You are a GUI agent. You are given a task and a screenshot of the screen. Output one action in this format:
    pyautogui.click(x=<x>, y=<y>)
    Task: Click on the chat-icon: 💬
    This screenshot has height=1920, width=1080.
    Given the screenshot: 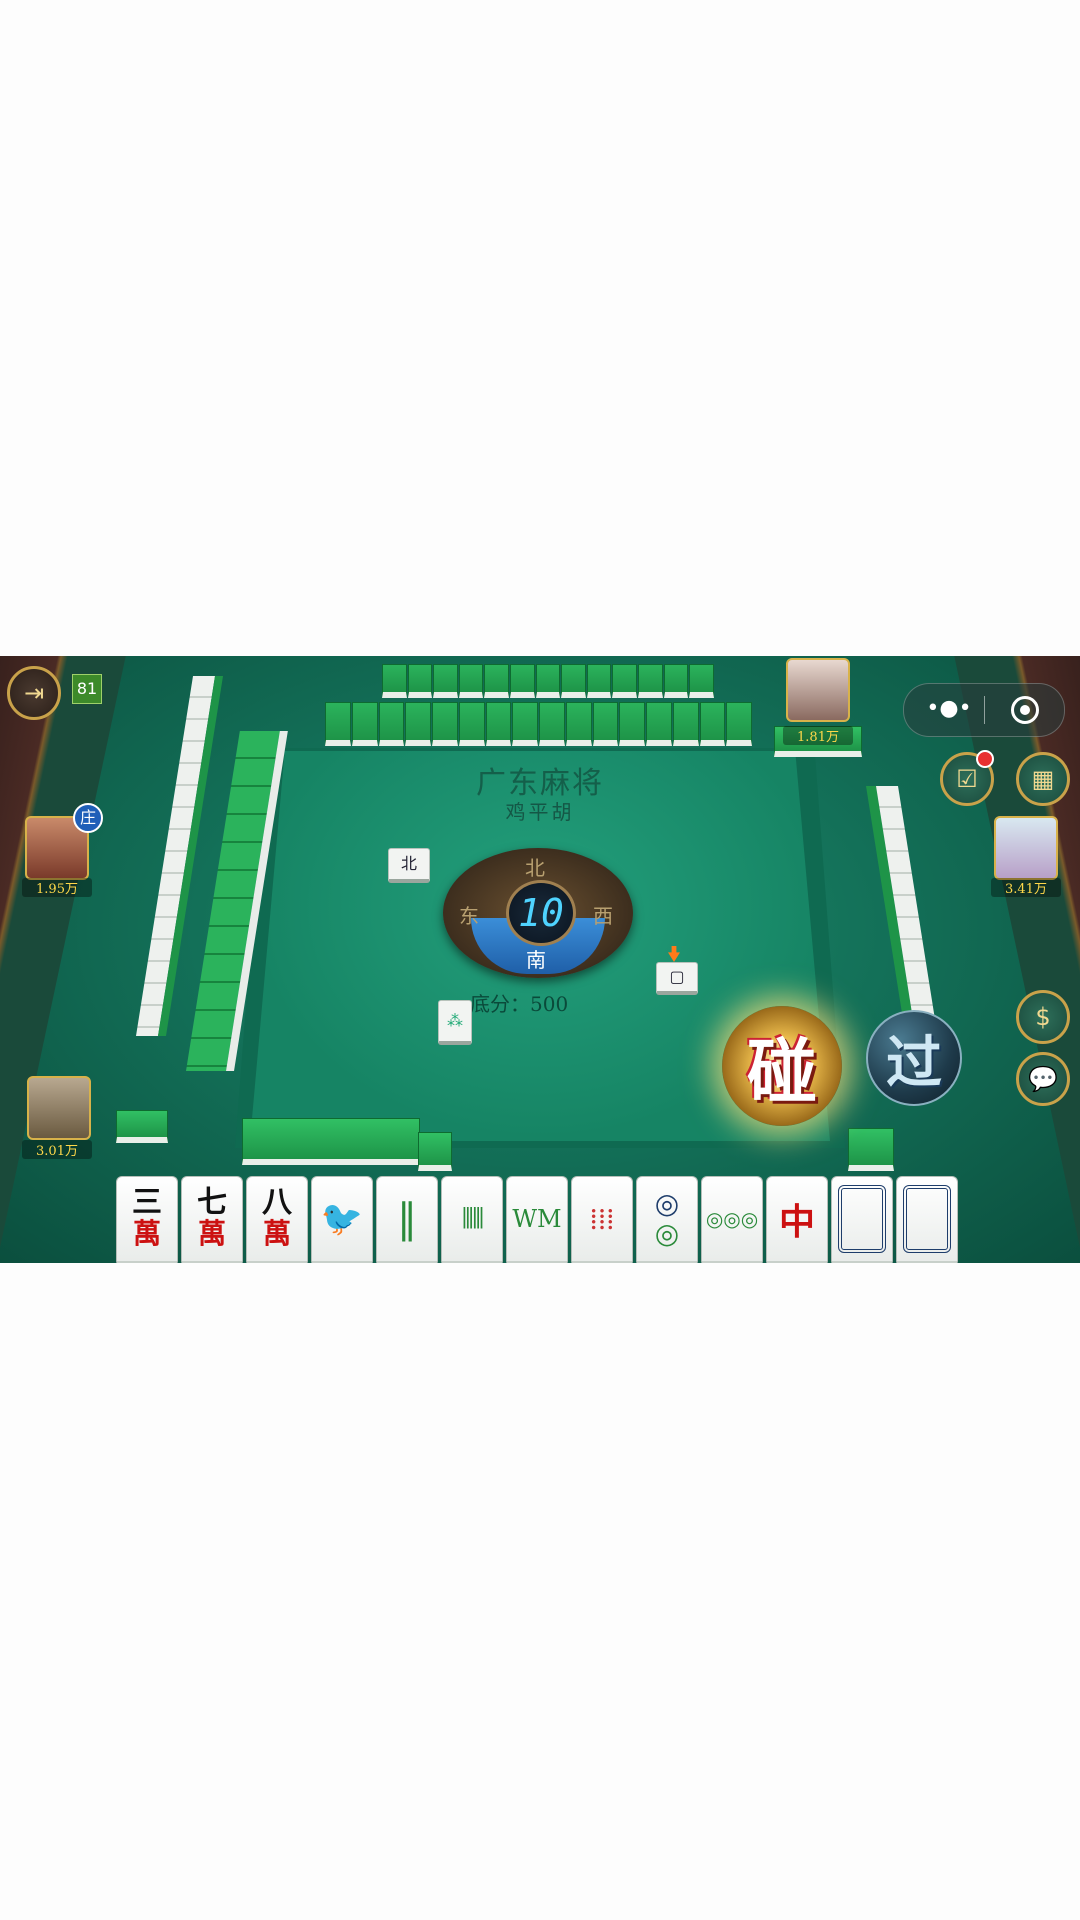 What is the action you would take?
    pyautogui.click(x=1043, y=1079)
    